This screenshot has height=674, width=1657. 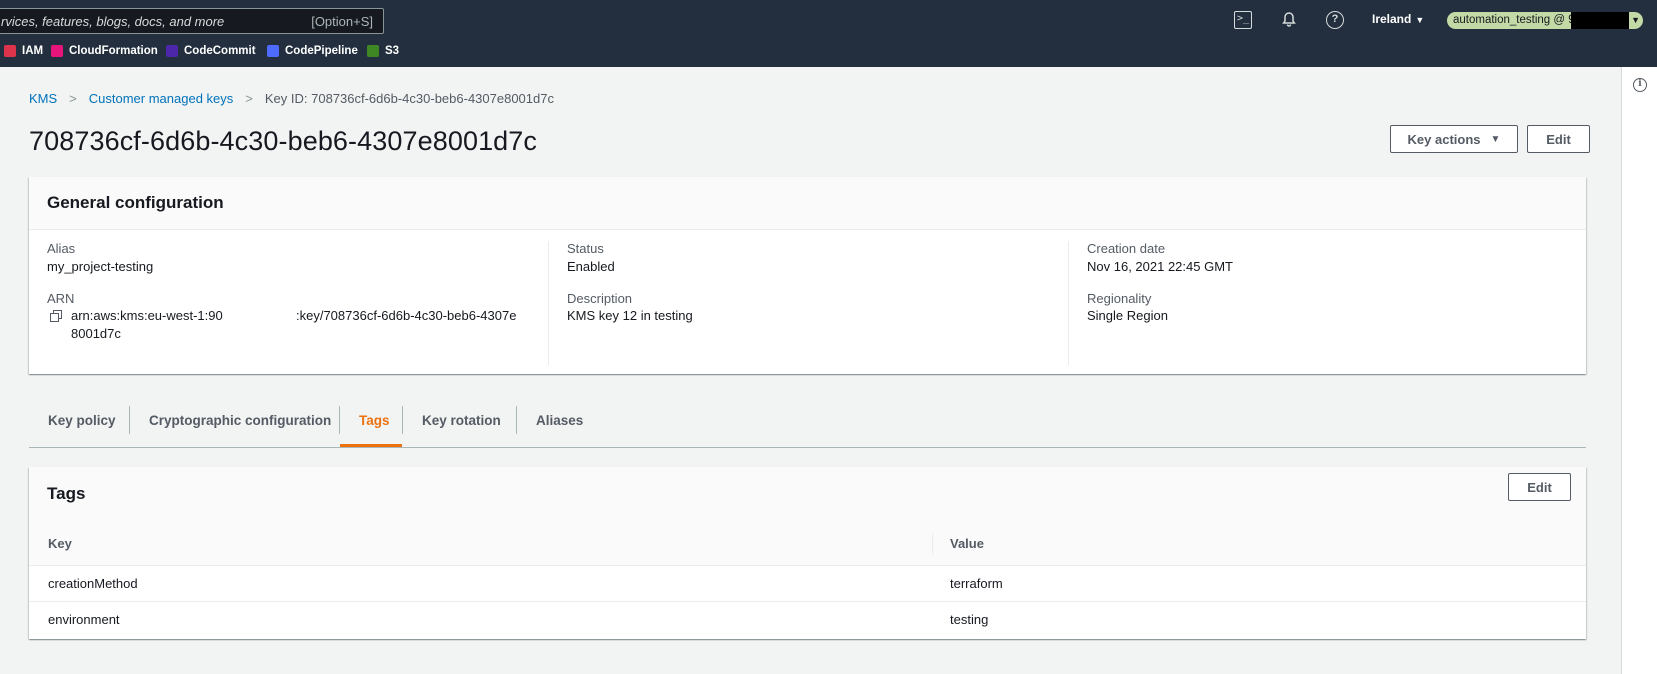 I want to click on table-header: Key Value, so click(x=807, y=543).